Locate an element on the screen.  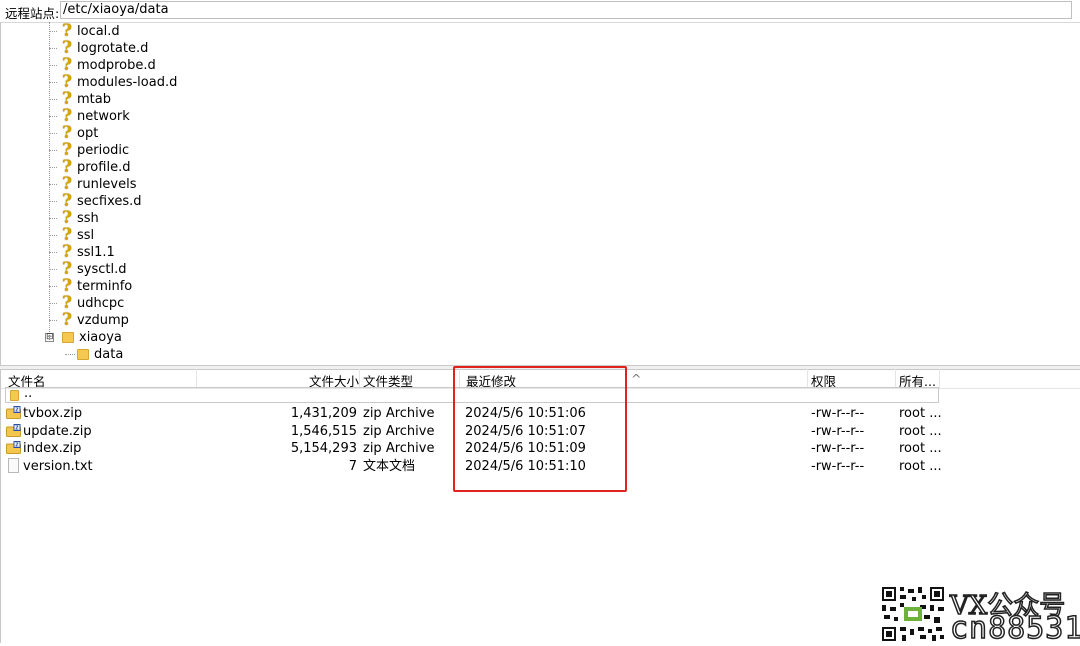
tree-item-data: data is located at coordinates (94, 354).